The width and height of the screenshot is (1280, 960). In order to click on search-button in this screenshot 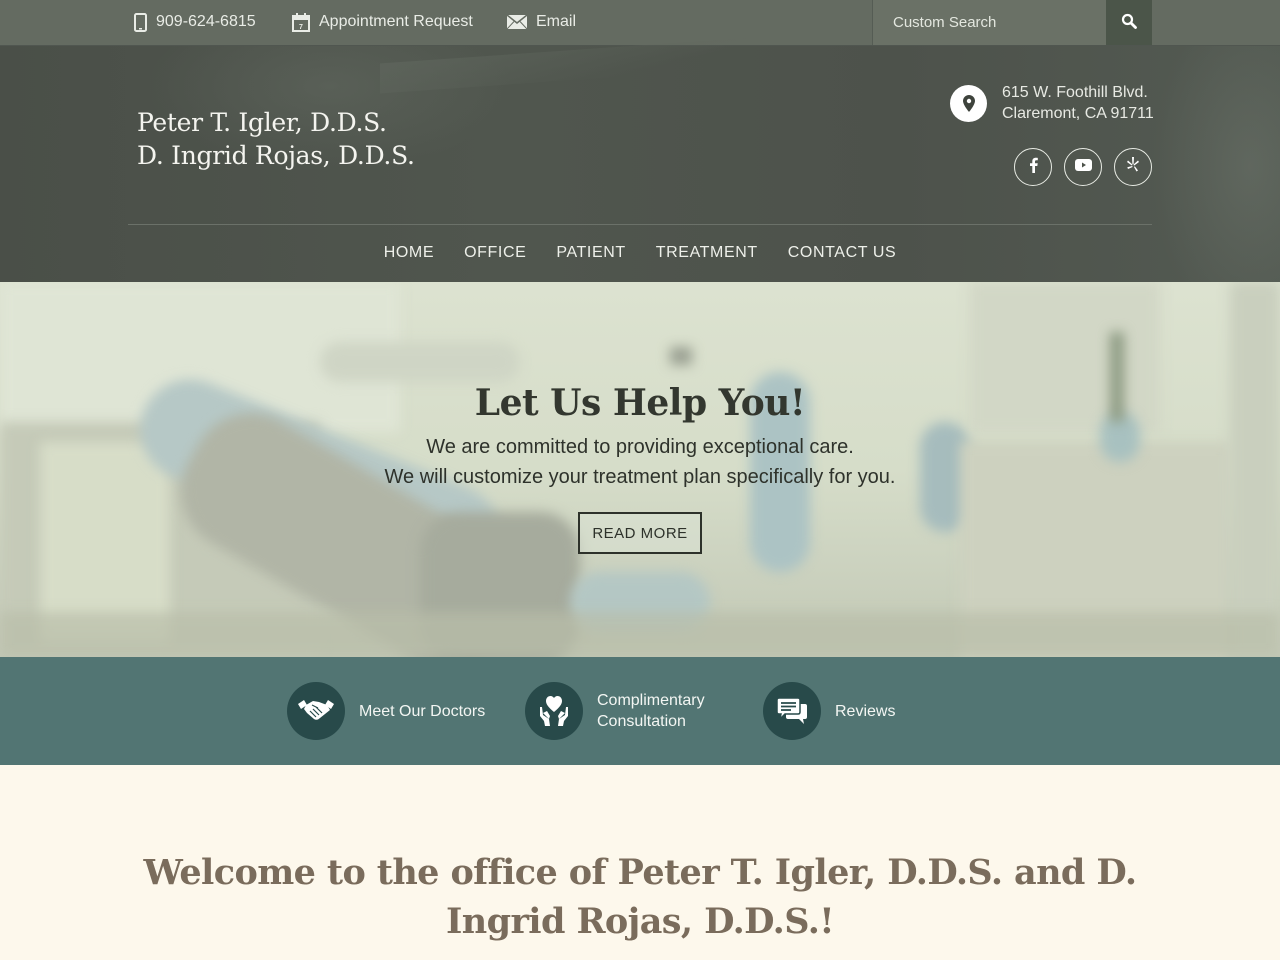, I will do `click(1129, 22)`.